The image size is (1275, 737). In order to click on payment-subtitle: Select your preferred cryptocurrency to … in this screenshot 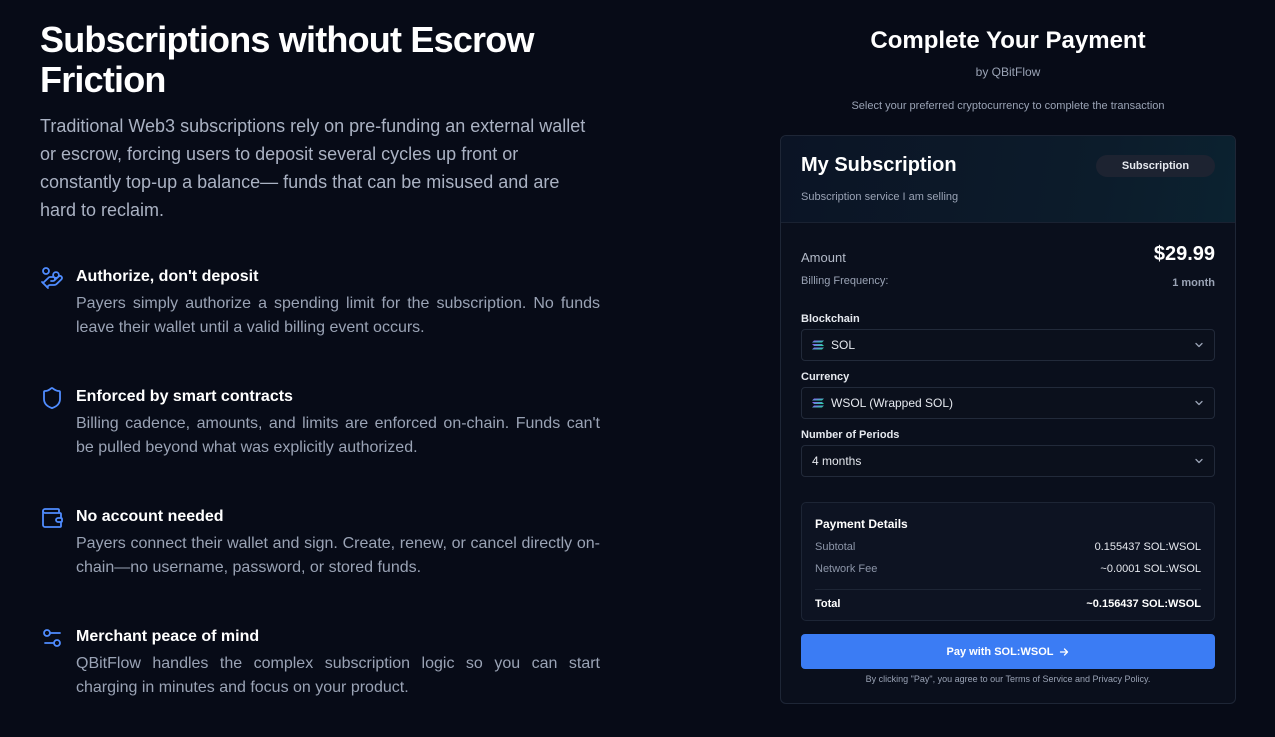, I will do `click(1008, 106)`.